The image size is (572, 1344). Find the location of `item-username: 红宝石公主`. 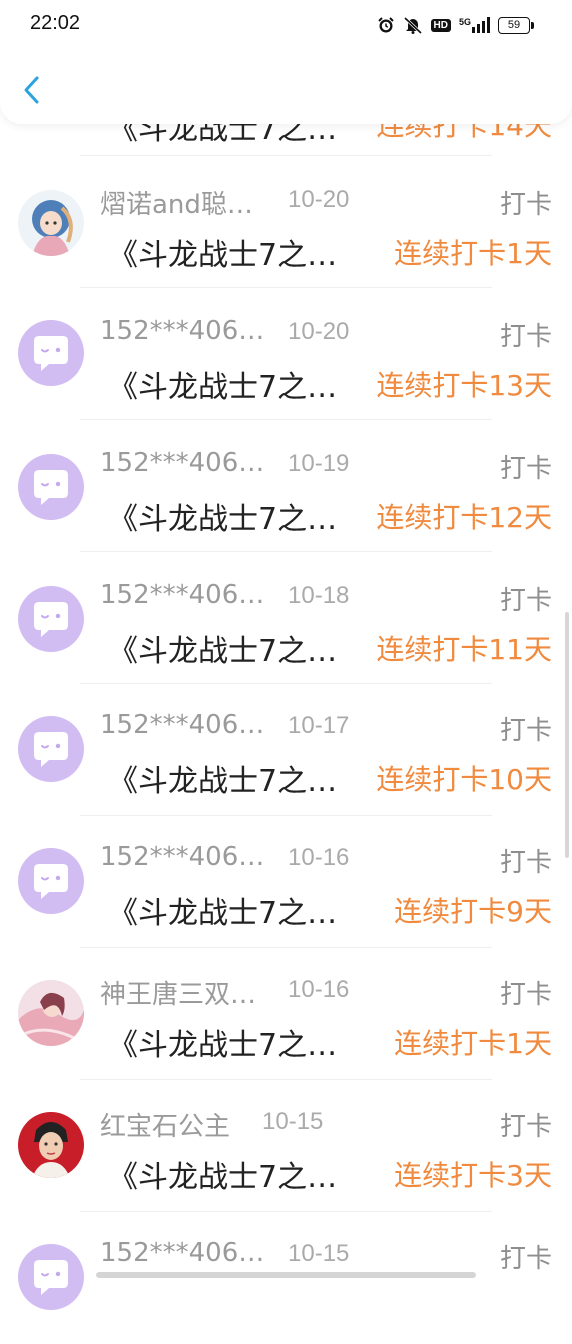

item-username: 红宝石公主 is located at coordinates (165, 1127).